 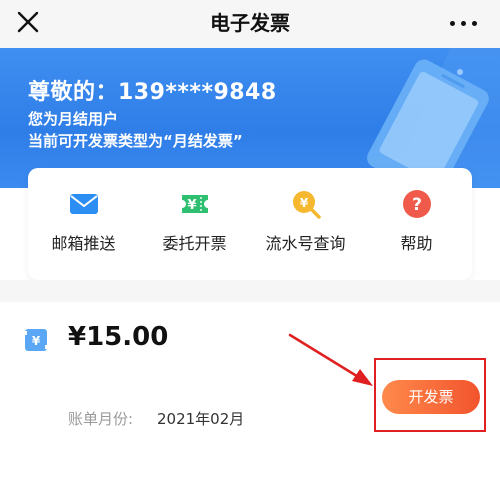 What do you see at coordinates (464, 24) in the screenshot?
I see `more-options-icon` at bounding box center [464, 24].